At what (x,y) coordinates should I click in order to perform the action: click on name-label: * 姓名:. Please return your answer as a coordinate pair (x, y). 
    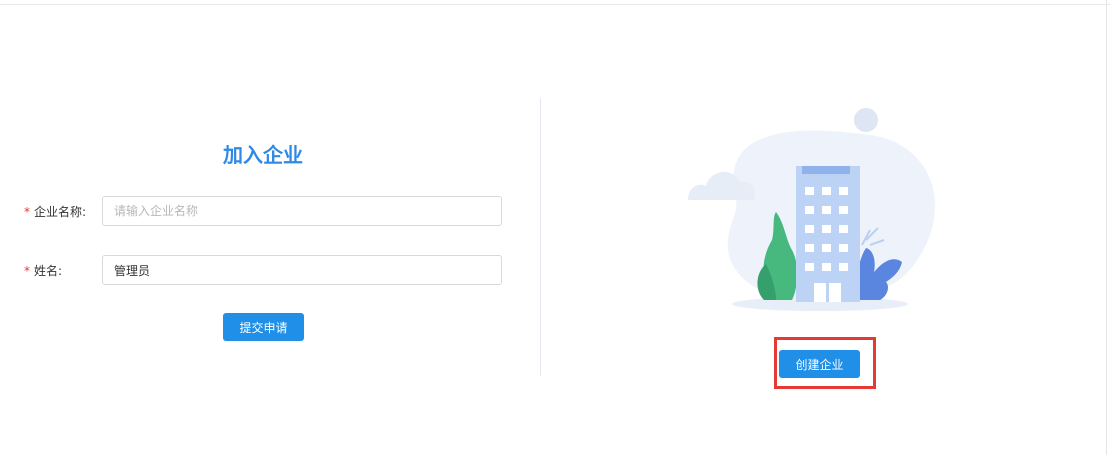
    Looking at the image, I should click on (43, 270).